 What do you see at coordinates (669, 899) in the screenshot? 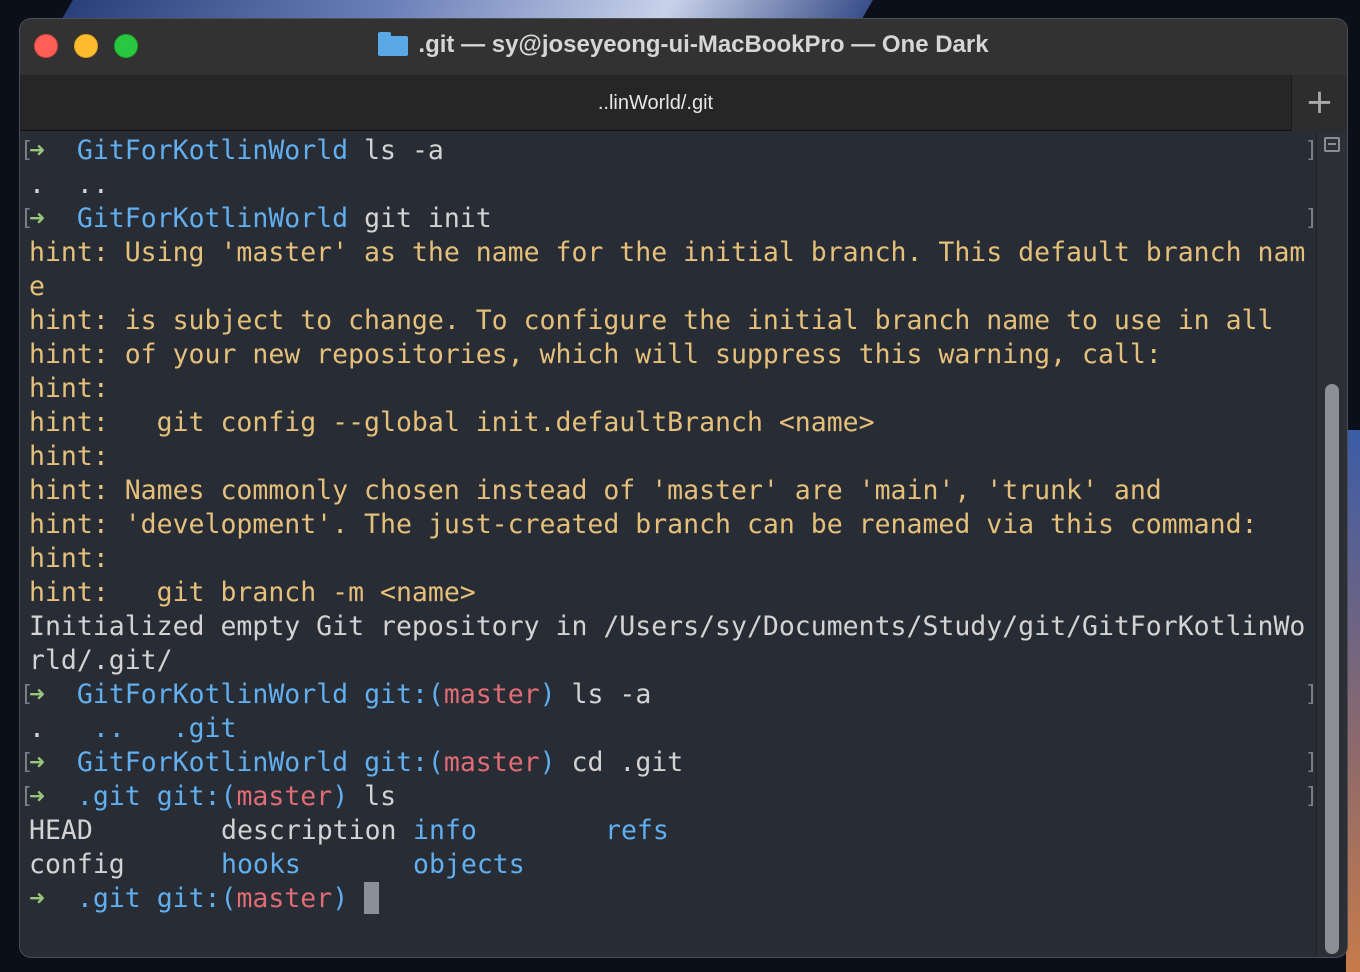
I see `current-prompt-line: ➜ .git git:(master)` at bounding box center [669, 899].